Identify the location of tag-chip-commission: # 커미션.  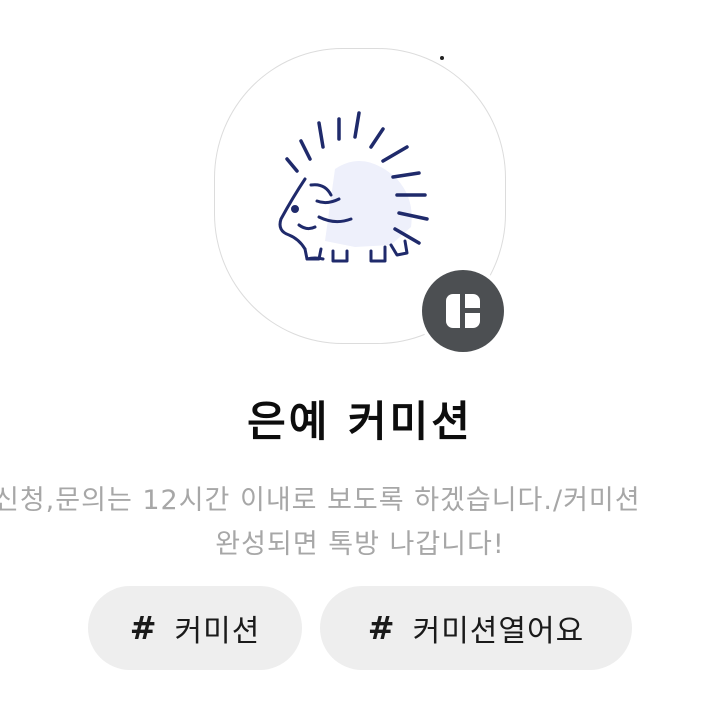
(195, 628).